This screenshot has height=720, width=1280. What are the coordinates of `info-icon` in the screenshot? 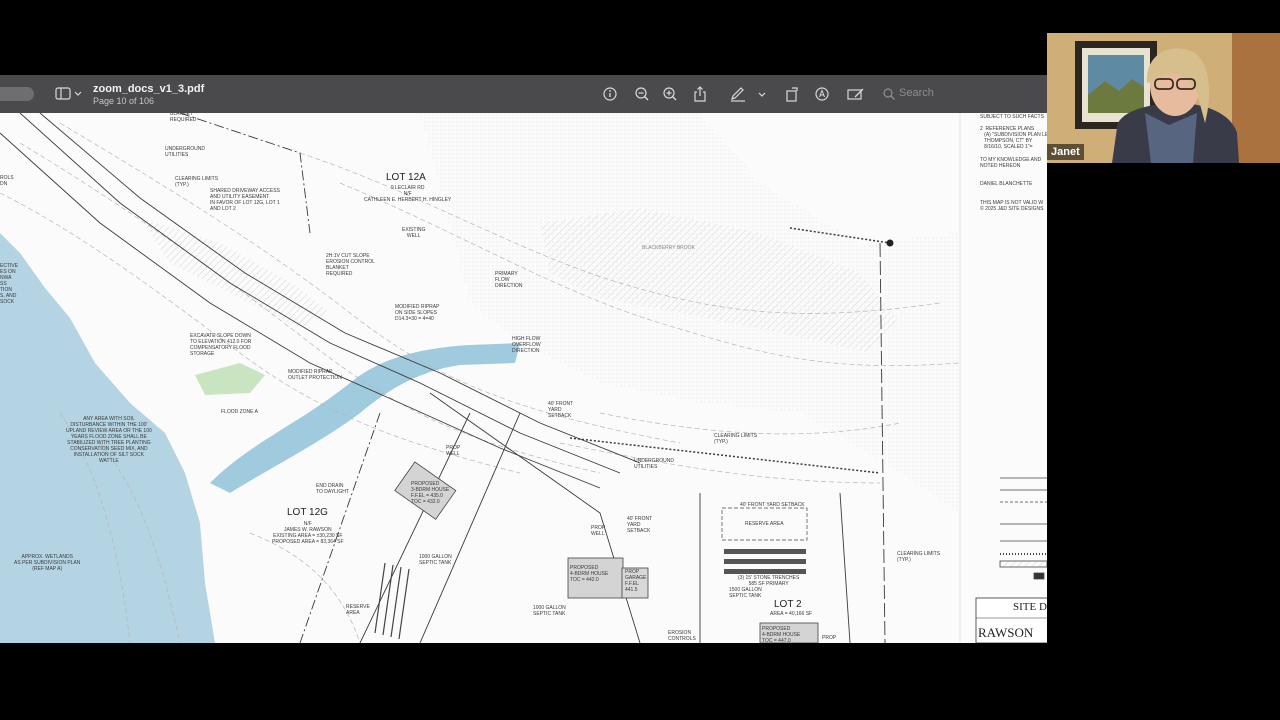 It's located at (610, 94).